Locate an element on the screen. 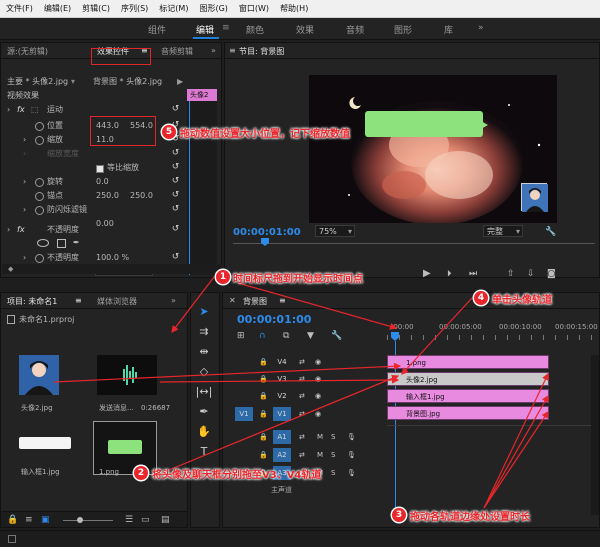  callout-step-2: 将头像及聊天框分别拖至V3、V4轨道 is located at coordinates (237, 475).